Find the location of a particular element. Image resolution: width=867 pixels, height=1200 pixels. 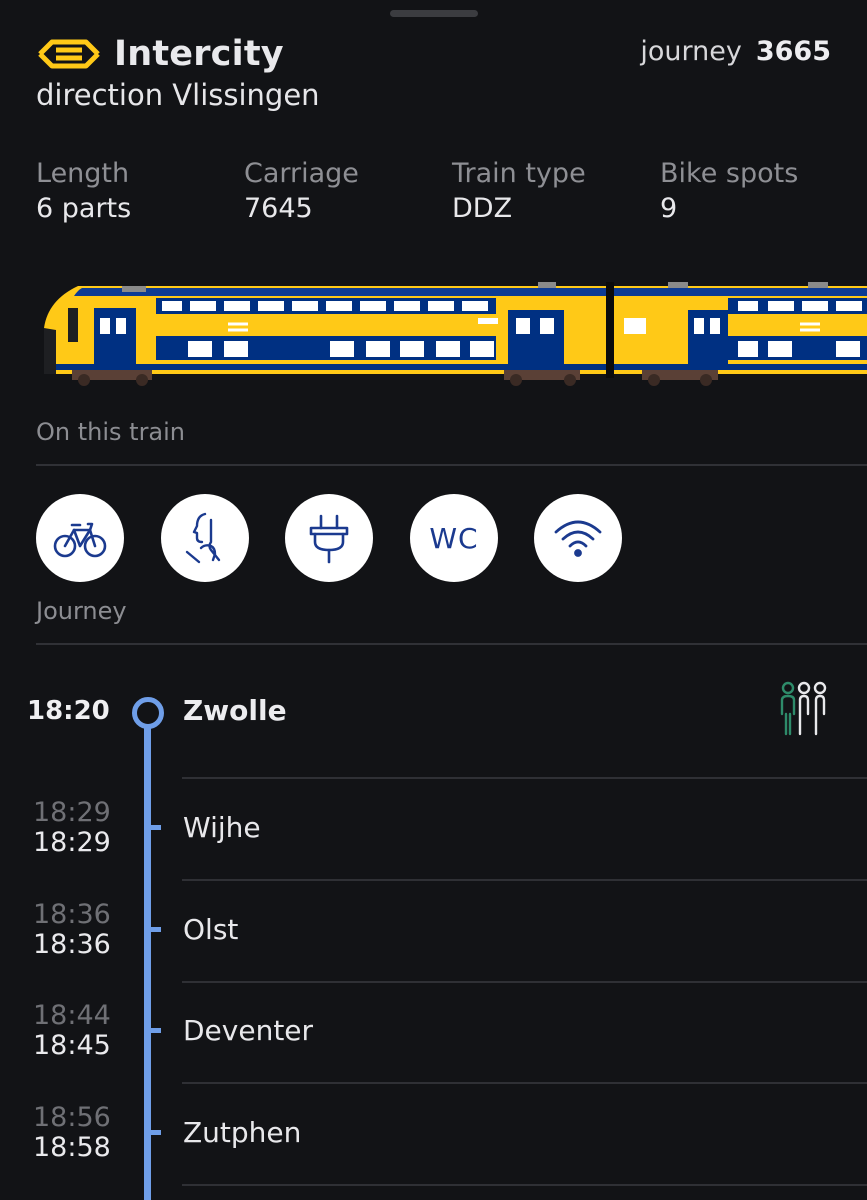

route-timeline-line is located at coordinates (147, 956).